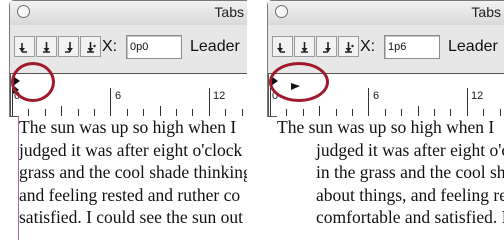  Describe the element at coordinates (410, 149) in the screenshot. I see `text-line: judged it was after eight o'c` at that location.